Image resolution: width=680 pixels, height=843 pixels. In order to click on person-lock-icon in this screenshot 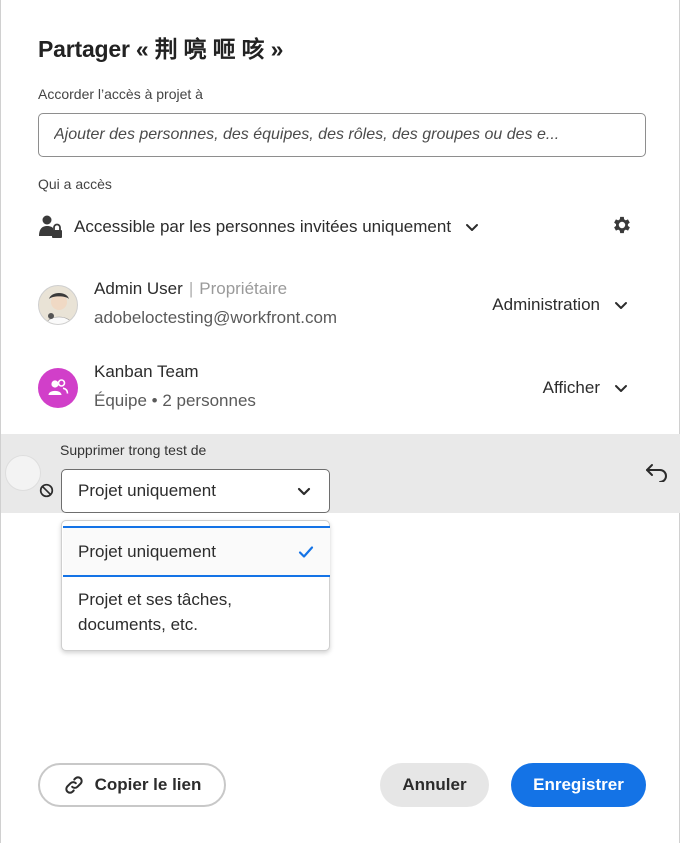, I will do `click(50, 226)`.